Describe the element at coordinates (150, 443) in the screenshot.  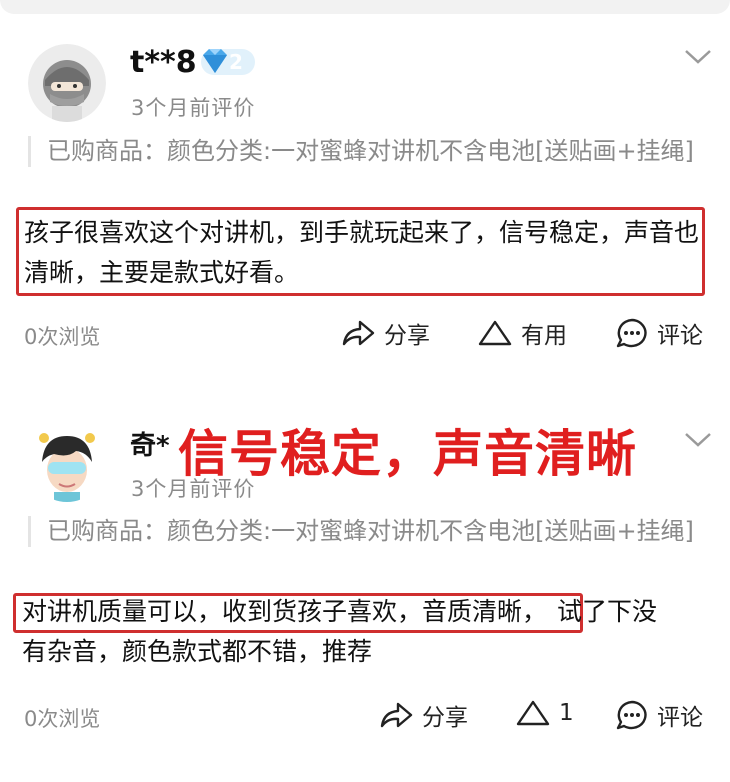
I see `username: 奇*` at that location.